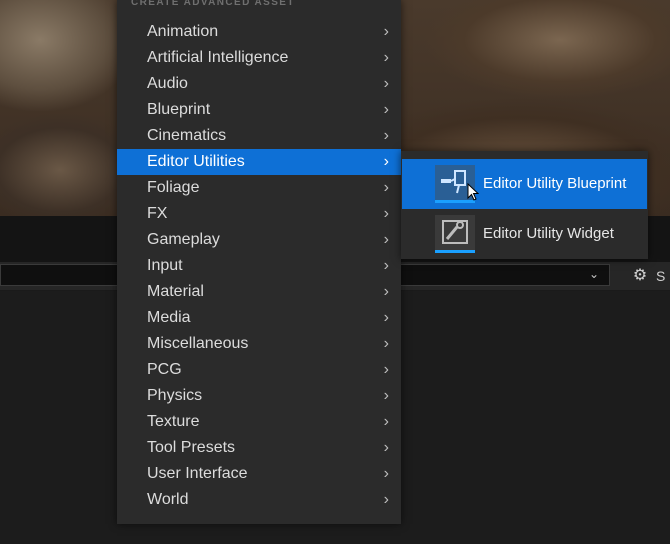 This screenshot has width=670, height=544. I want to click on menu-item-label: Texture, so click(173, 421).